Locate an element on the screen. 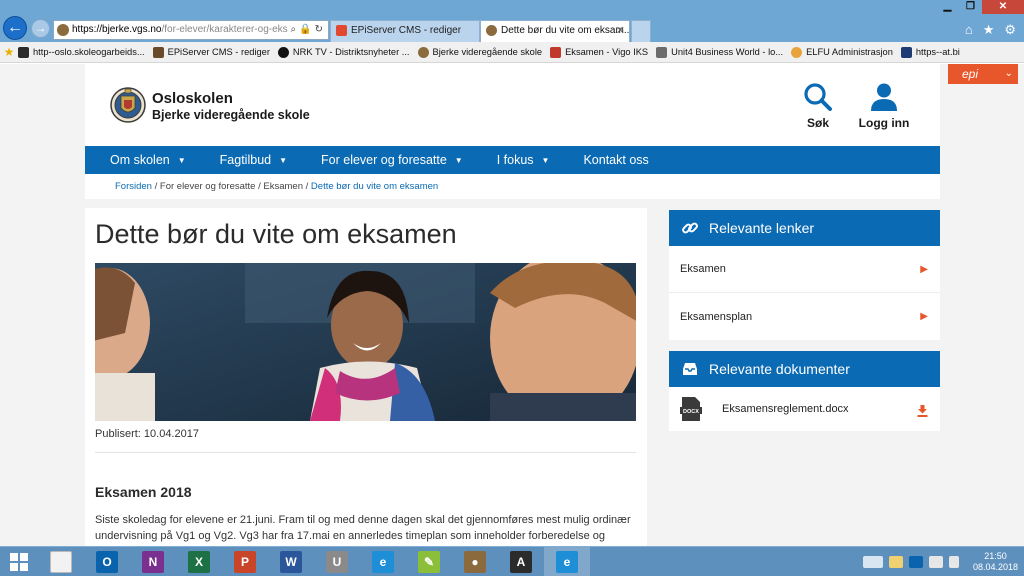 Image resolution: width=1024 pixels, height=576 pixels. taskbar-internet-explorer-active: e is located at coordinates (567, 561).